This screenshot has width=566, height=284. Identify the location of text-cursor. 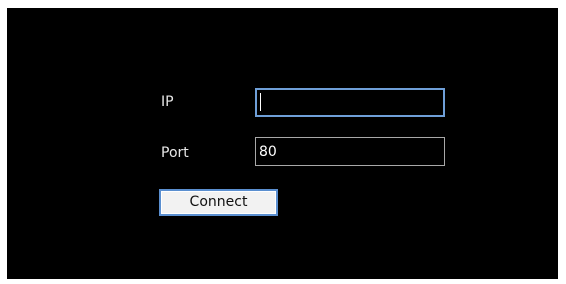
(260, 102).